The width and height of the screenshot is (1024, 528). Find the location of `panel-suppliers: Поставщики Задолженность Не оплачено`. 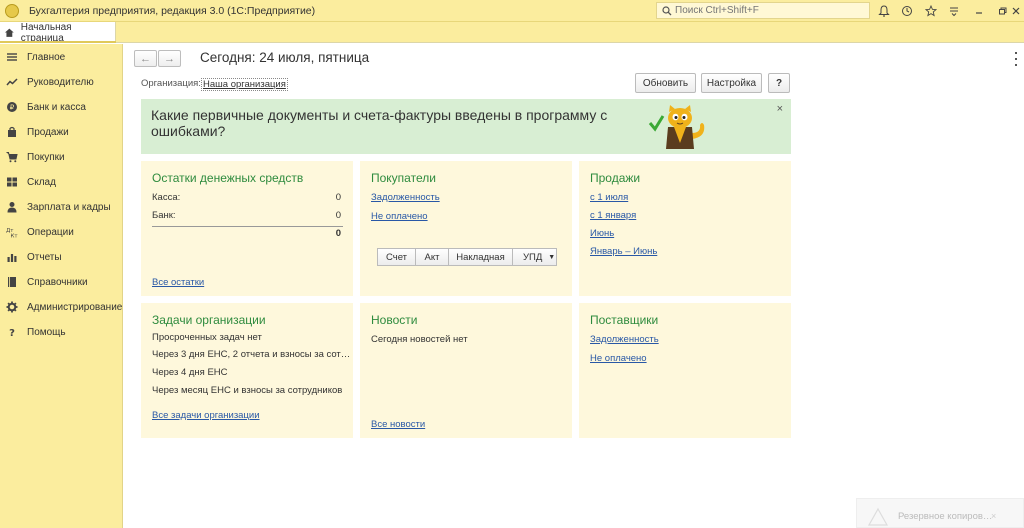

panel-suppliers: Поставщики Задолженность Не оплачено is located at coordinates (685, 370).